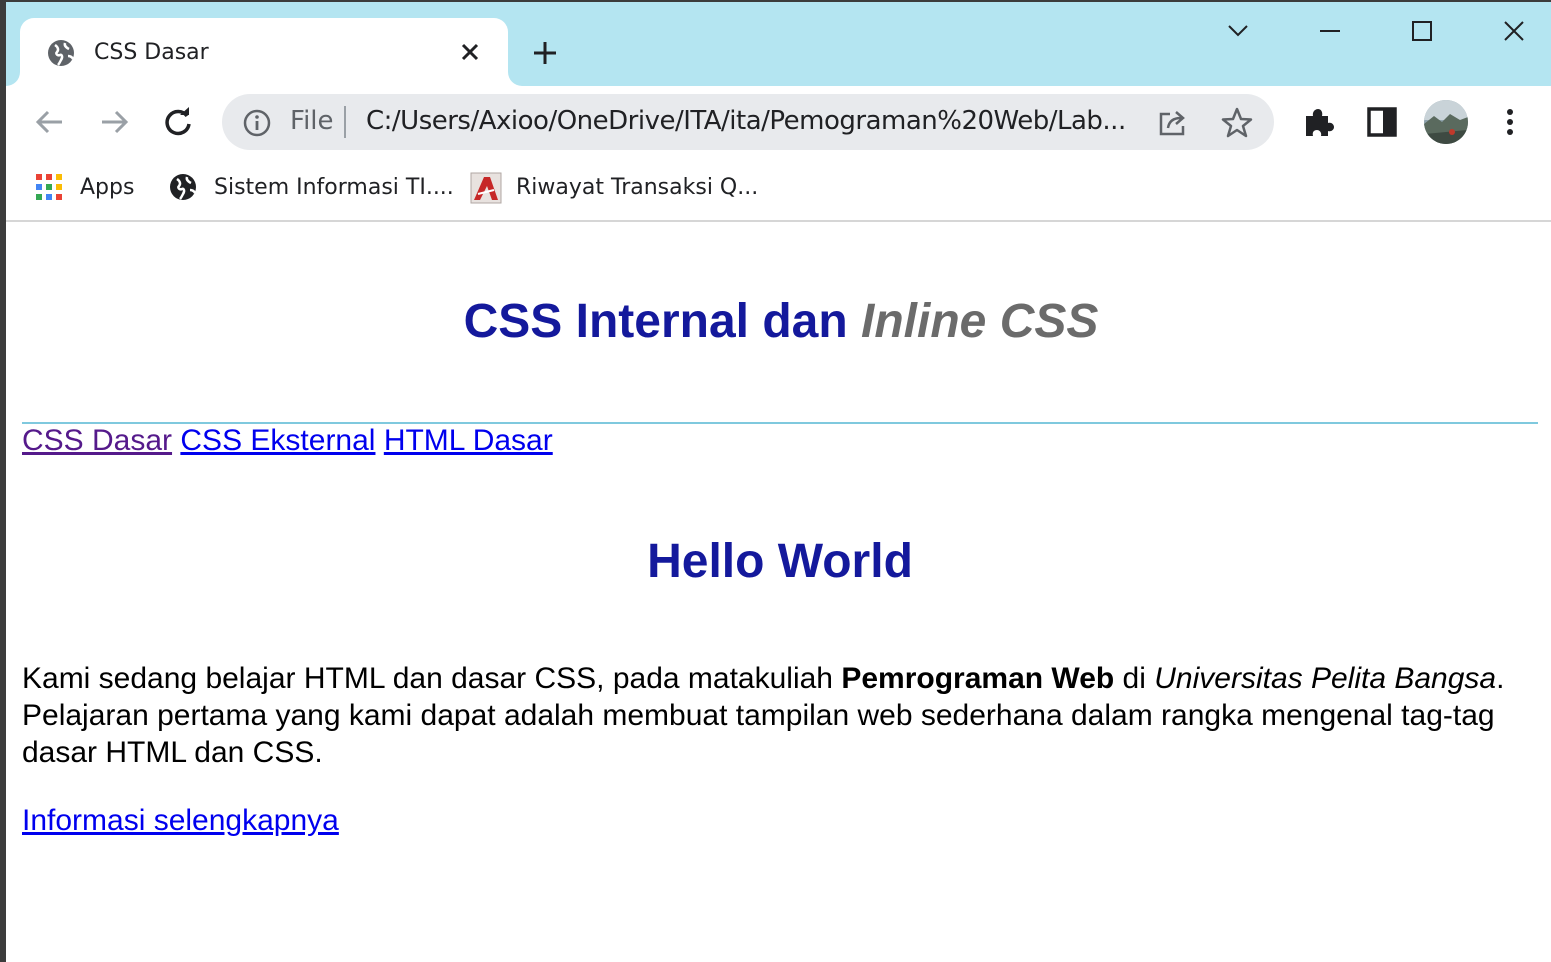 This screenshot has height=962, width=1551. What do you see at coordinates (978, 678) in the screenshot?
I see `paragraph-bold: Pemrograman Web` at bounding box center [978, 678].